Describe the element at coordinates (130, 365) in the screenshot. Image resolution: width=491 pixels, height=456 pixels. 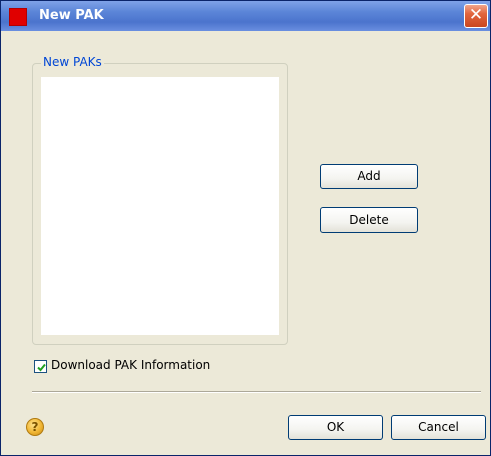
I see `download-pak-information-label: Download PAK Information` at that location.